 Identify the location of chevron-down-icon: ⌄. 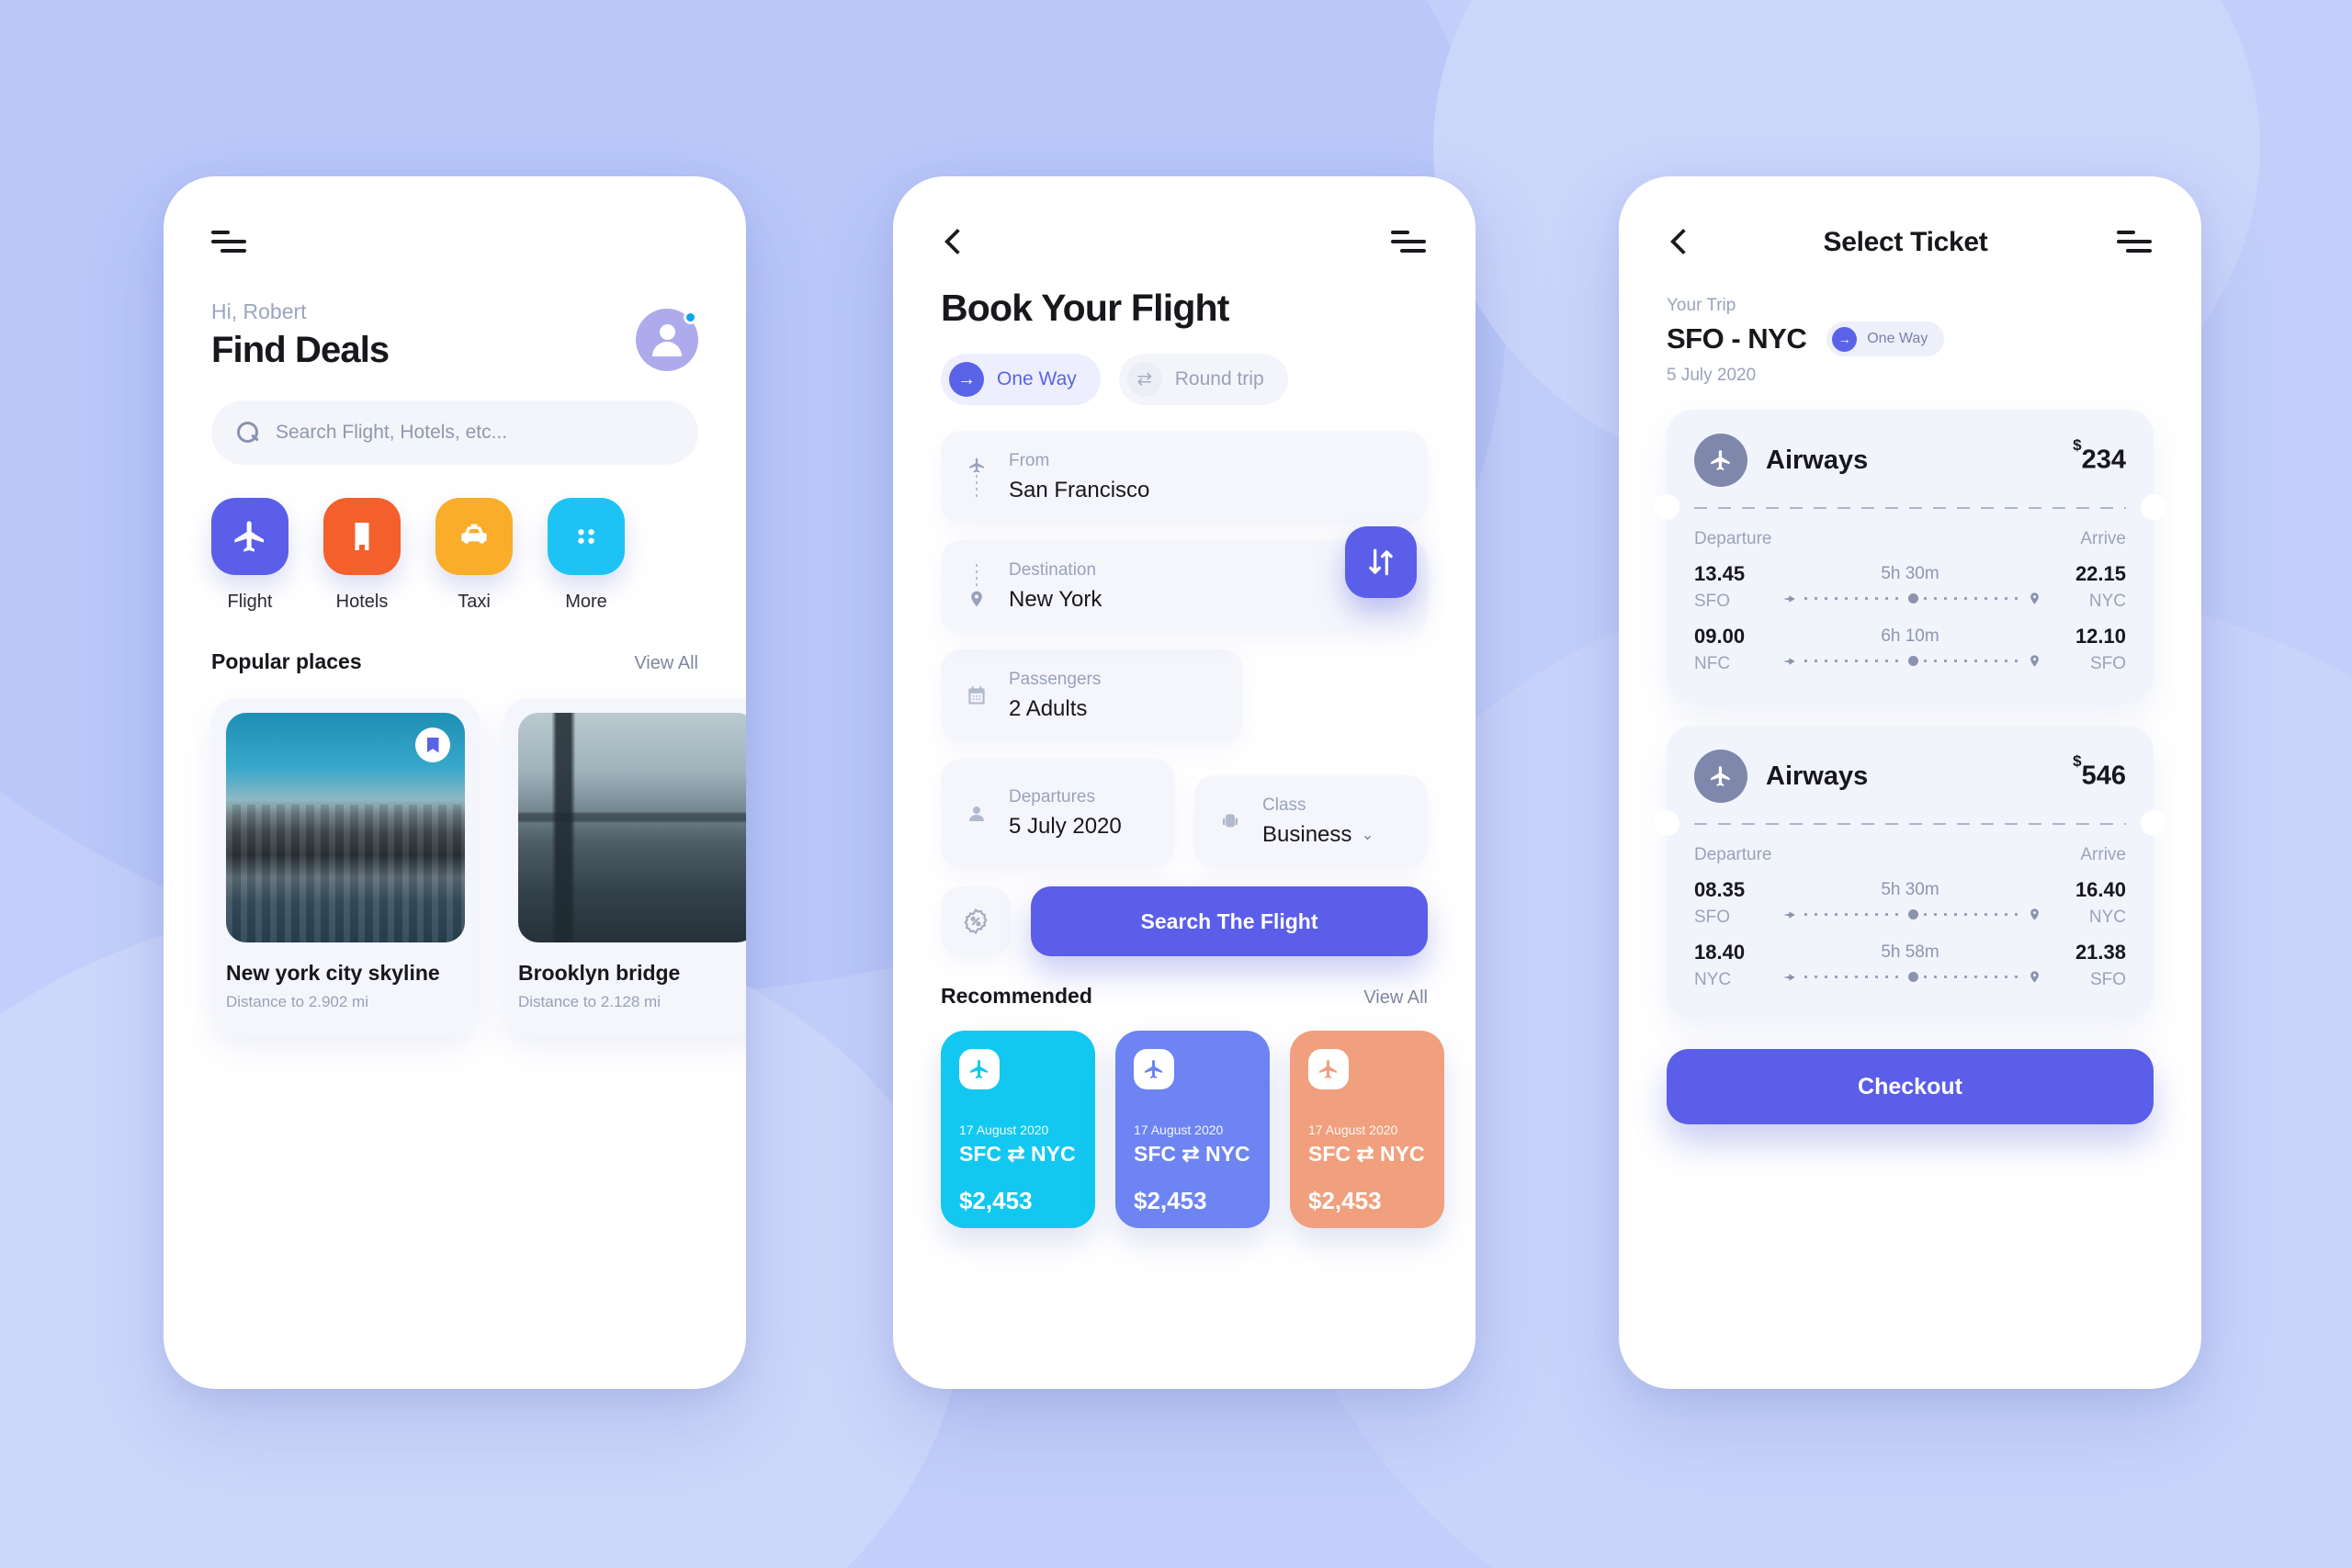
(1367, 835).